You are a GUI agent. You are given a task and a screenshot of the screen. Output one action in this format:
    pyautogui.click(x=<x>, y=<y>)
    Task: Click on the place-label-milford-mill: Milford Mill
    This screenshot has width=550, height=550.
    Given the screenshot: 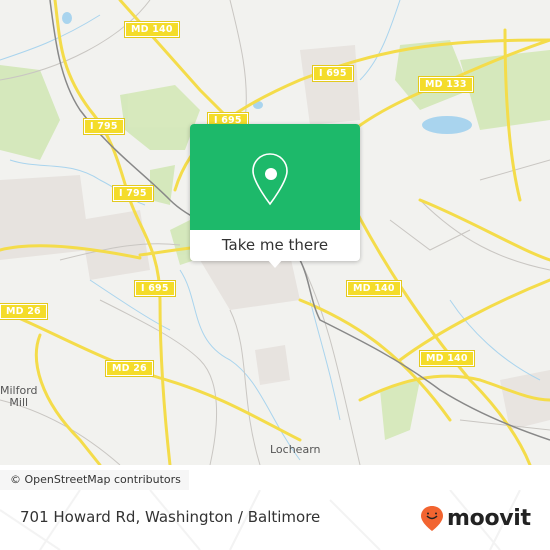 What is the action you would take?
    pyautogui.click(x=19, y=396)
    